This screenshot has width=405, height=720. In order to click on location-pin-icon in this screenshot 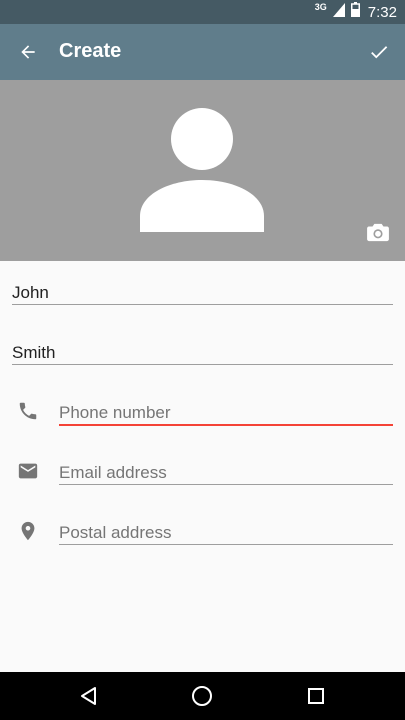, I will do `click(28, 531)`.